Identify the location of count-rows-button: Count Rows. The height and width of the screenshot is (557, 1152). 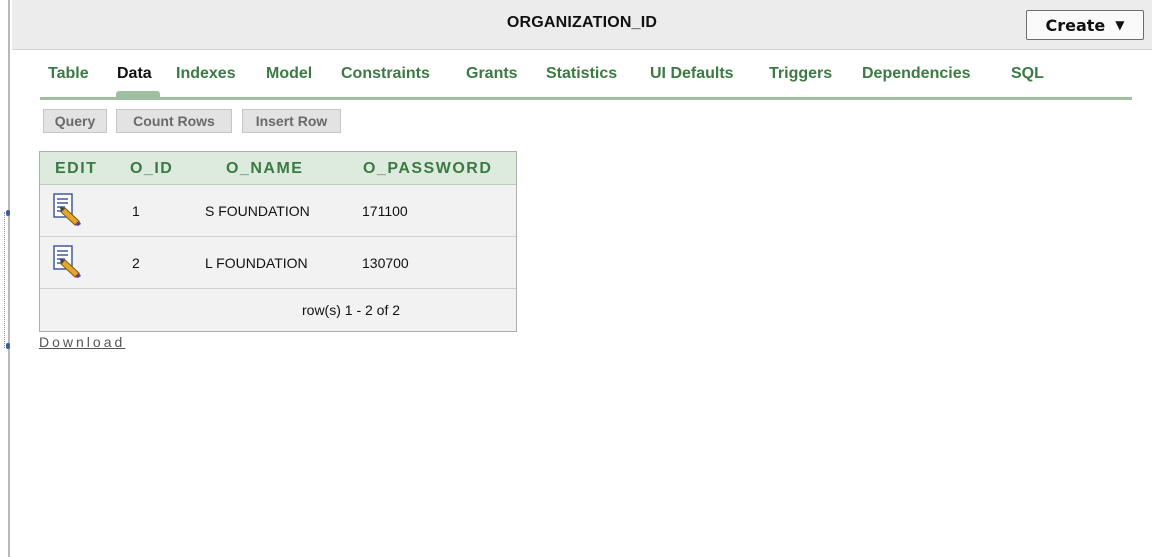
(174, 121).